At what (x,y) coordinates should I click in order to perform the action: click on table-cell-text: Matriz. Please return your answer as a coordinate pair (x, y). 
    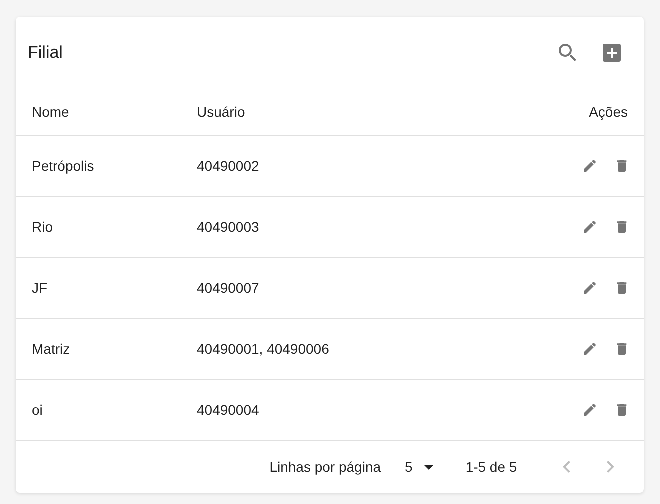
    Looking at the image, I should click on (52, 349).